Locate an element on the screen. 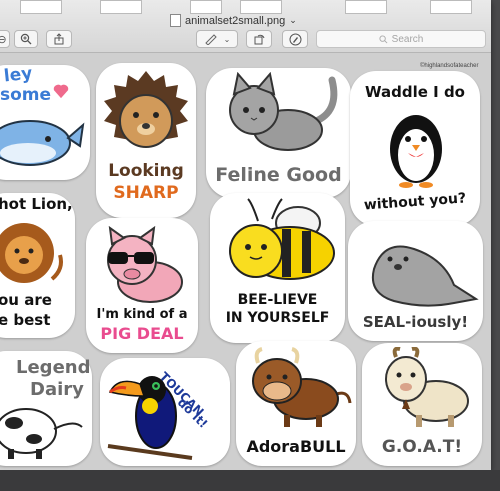 The width and height of the screenshot is (500, 491). sticker-cow-line1: Legend is located at coordinates (53, 367).